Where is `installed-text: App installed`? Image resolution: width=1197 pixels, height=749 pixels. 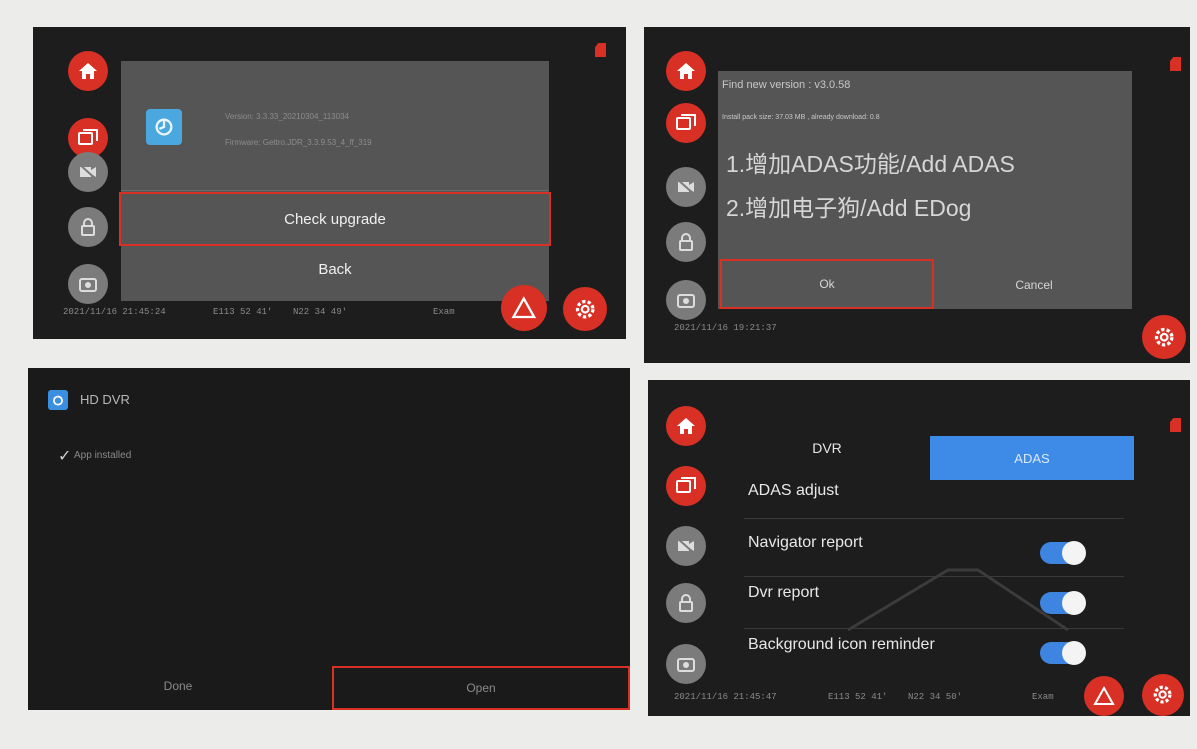
installed-text: App installed is located at coordinates (103, 455).